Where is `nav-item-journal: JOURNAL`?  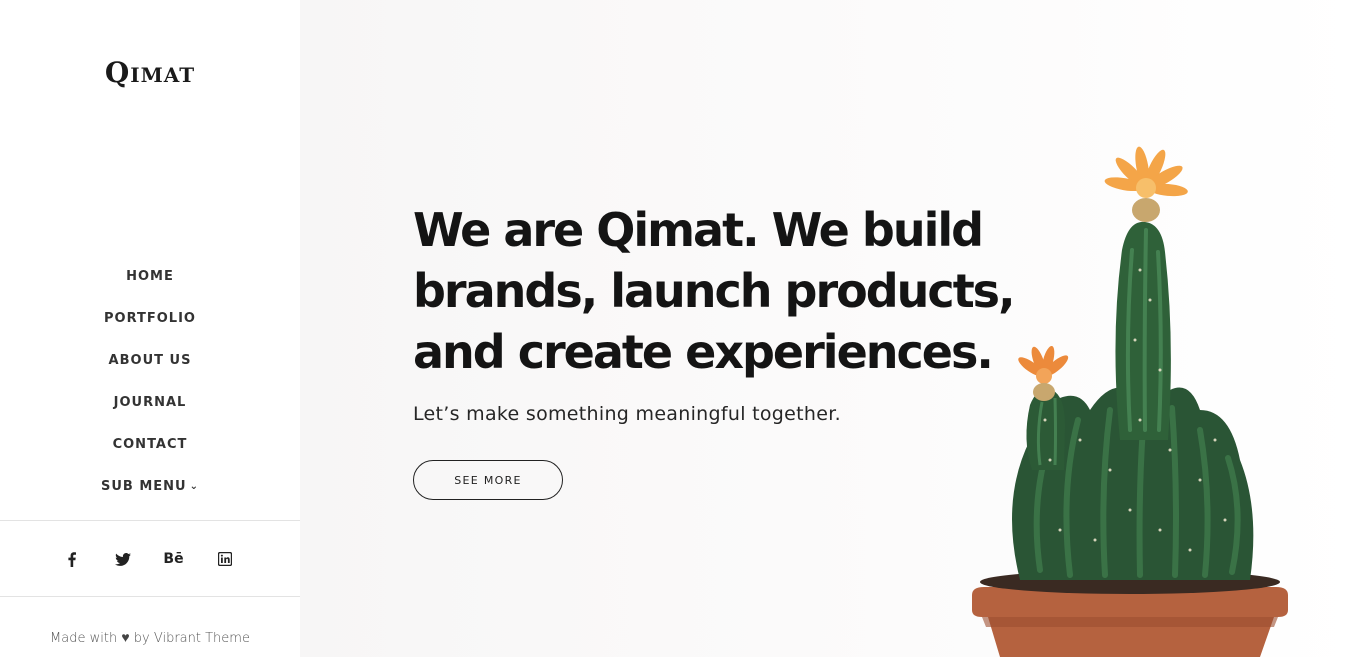 nav-item-journal: JOURNAL is located at coordinates (150, 409).